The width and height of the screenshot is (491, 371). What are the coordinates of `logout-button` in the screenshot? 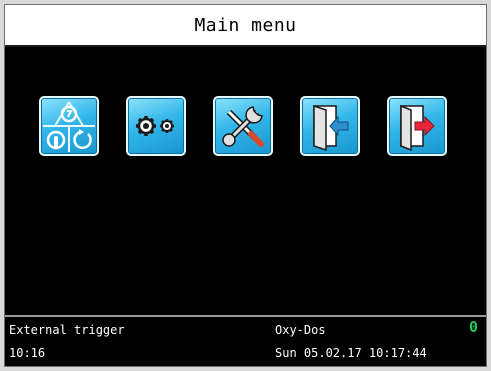 It's located at (417, 126).